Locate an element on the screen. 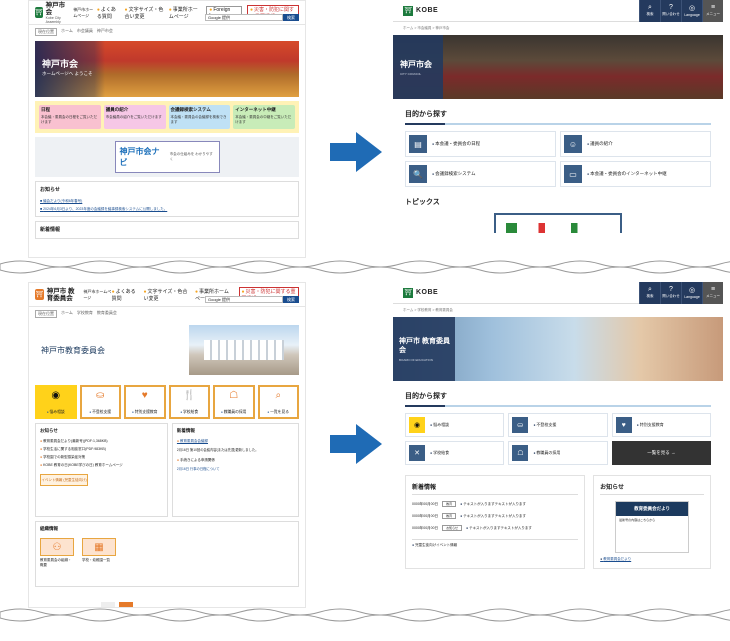 This screenshot has width=730, height=641. breadcrumb: ホーム > 市会議員 > 神戸市会 is located at coordinates (426, 28).